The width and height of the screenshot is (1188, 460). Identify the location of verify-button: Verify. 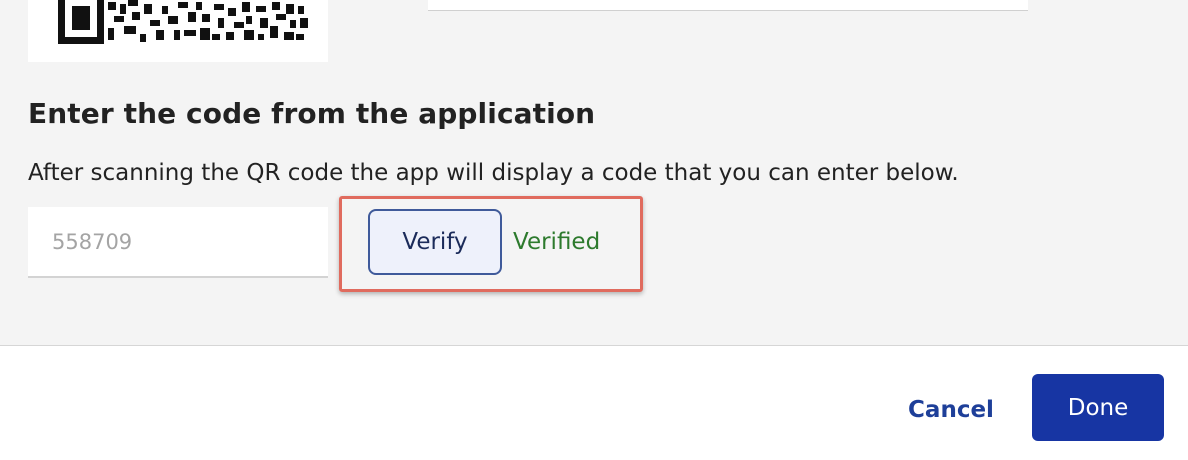
(435, 242).